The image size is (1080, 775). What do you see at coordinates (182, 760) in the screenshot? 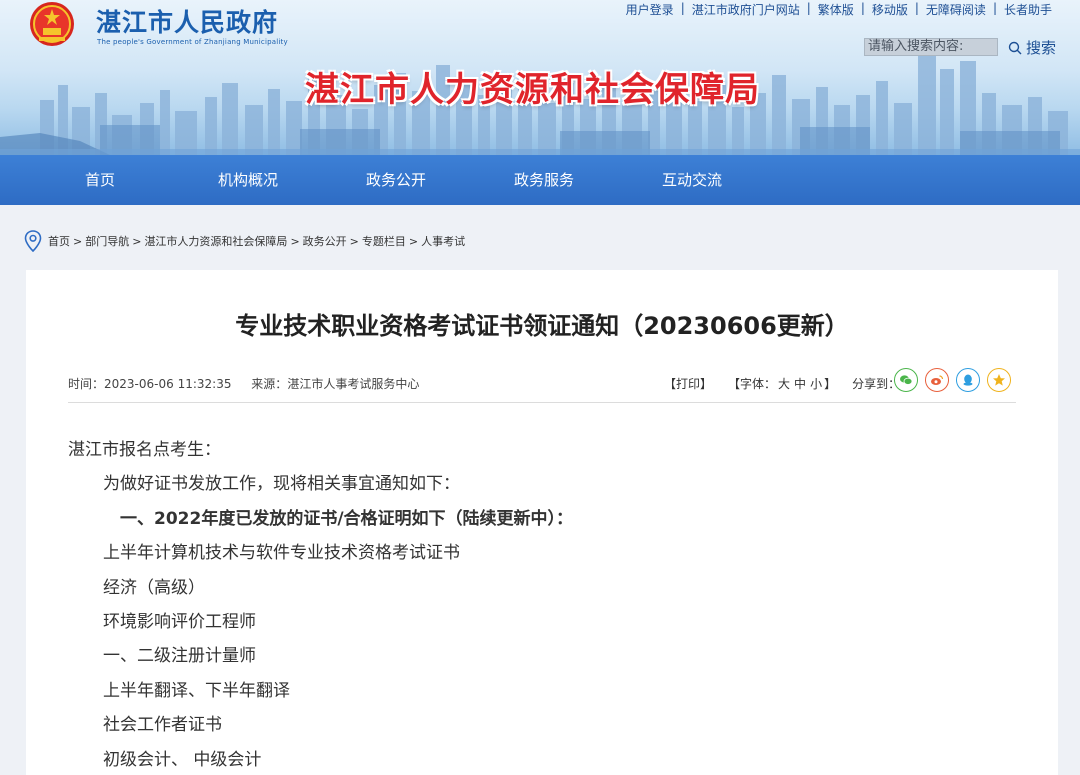
I see `list-item: 初级会计、 中级会计` at bounding box center [182, 760].